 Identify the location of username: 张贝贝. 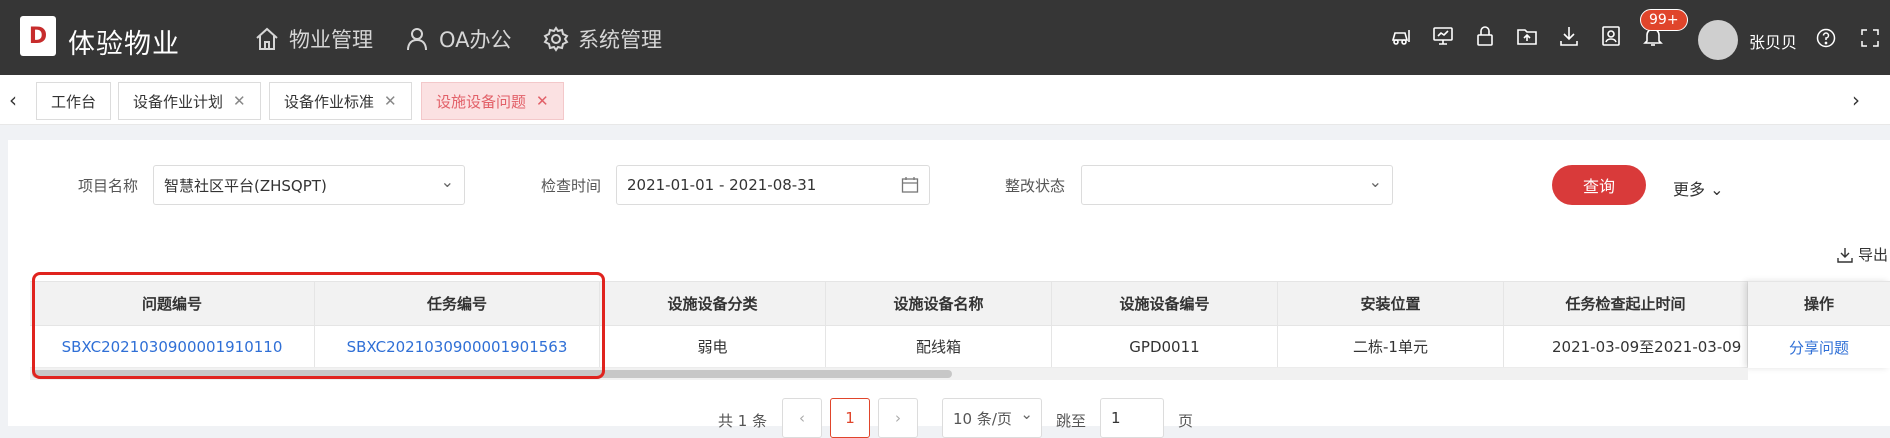
(1773, 41).